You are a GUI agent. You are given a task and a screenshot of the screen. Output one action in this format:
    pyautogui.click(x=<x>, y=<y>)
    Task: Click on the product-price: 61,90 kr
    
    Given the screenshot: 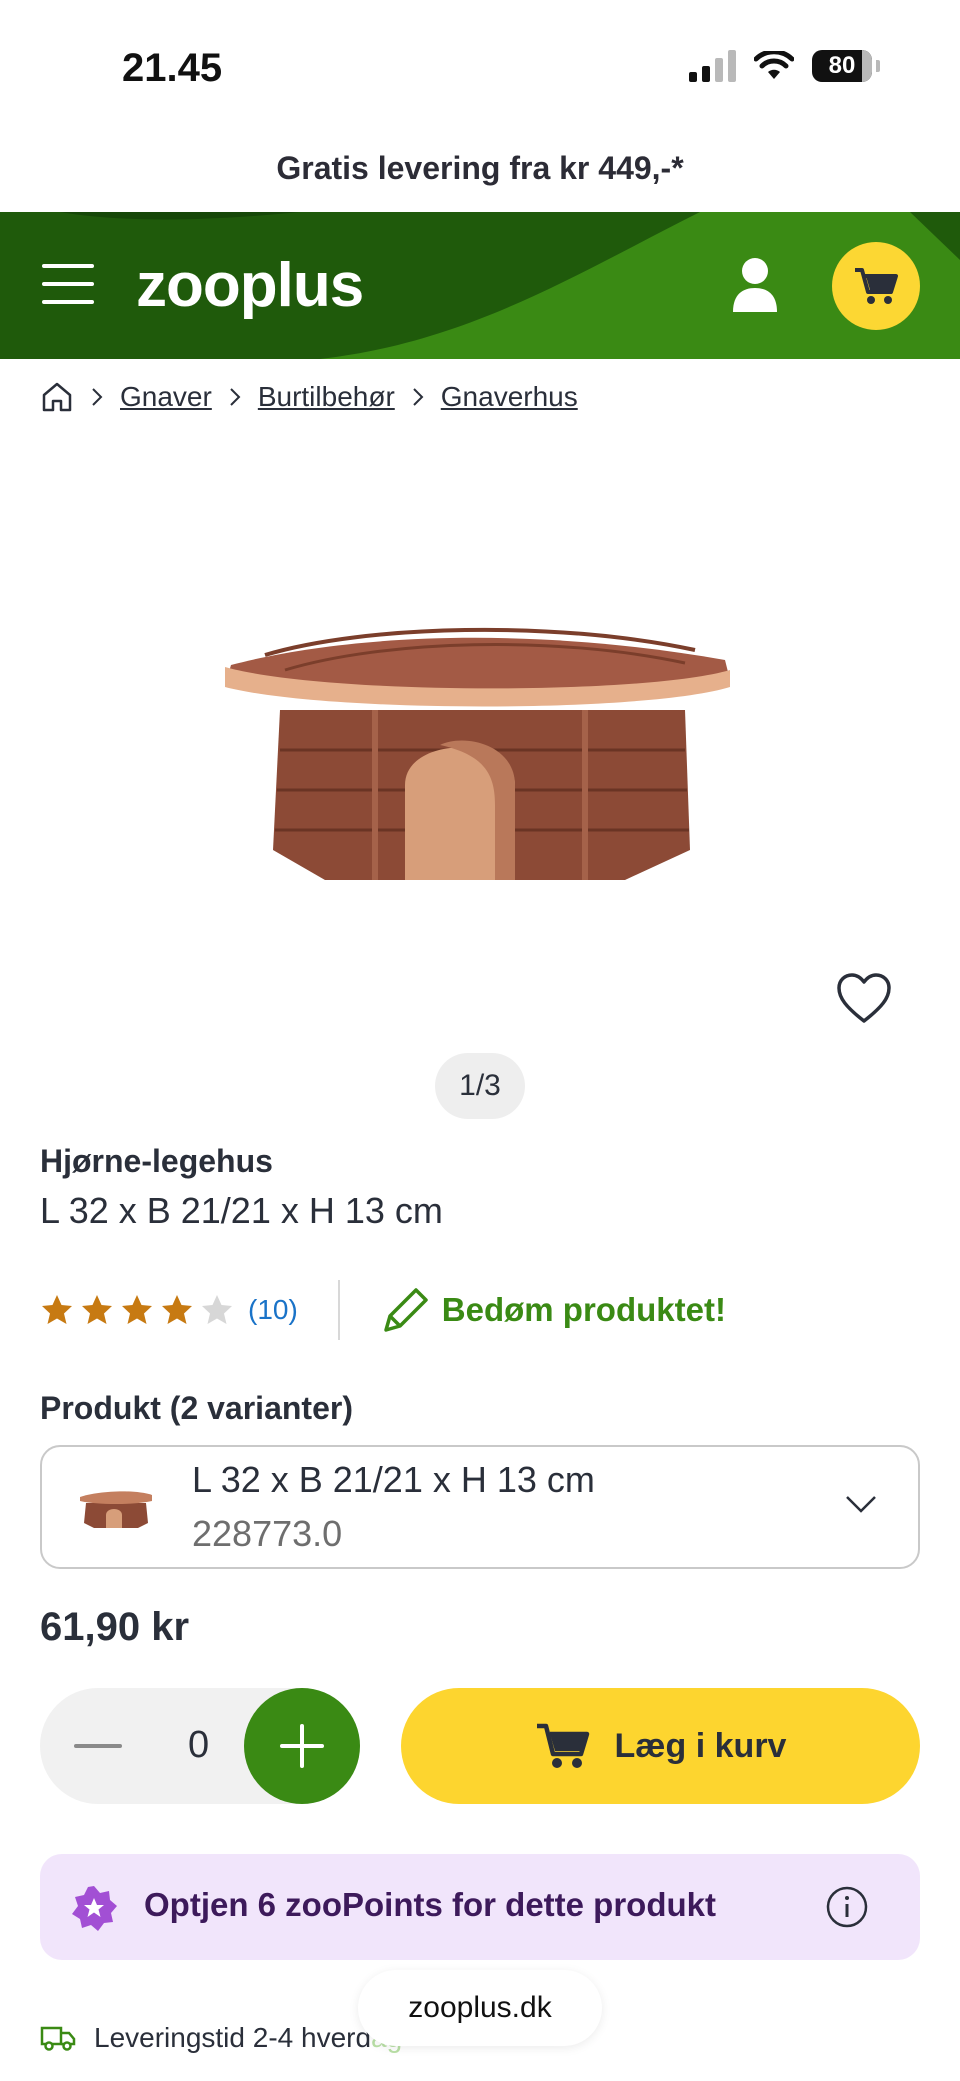 What is the action you would take?
    pyautogui.click(x=115, y=1627)
    